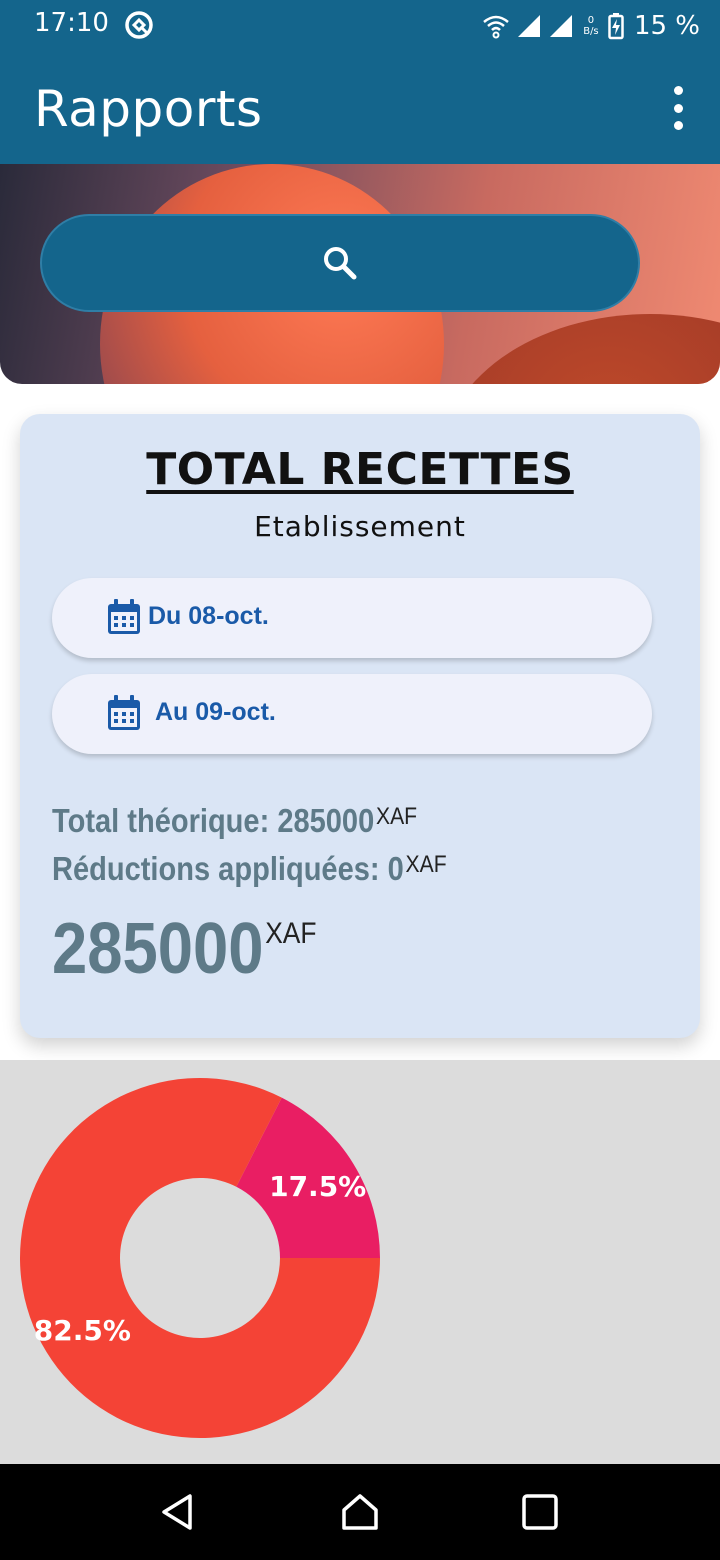  I want to click on status-icons: 0 B/s 15 %, so click(591, 26).